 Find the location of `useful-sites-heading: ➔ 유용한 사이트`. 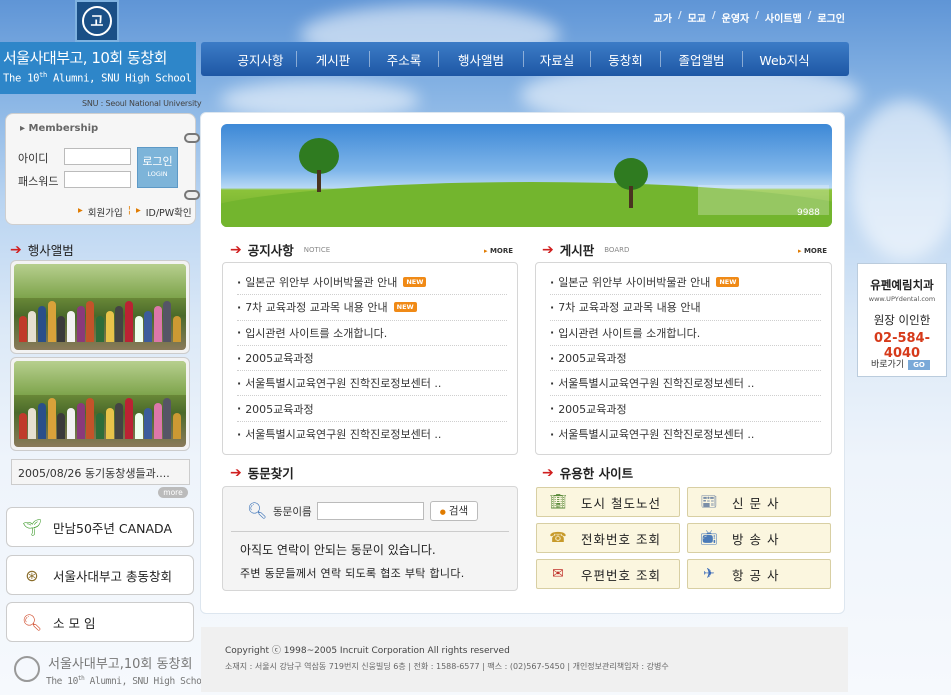

useful-sites-heading: ➔ 유용한 사이트 is located at coordinates (588, 473).